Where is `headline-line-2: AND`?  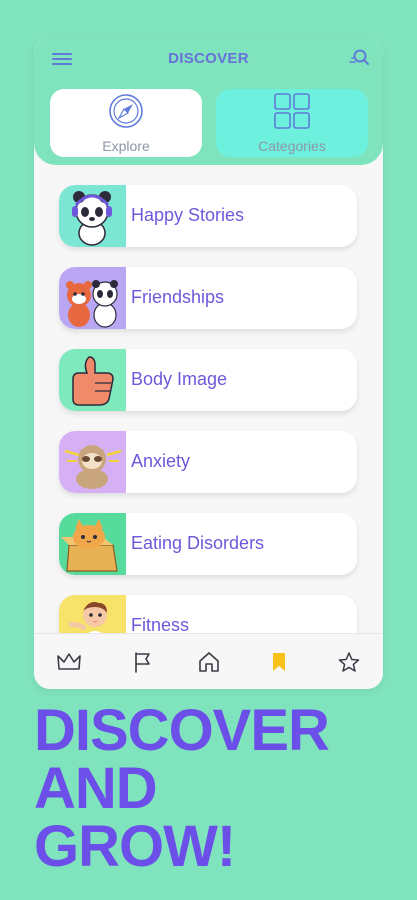
headline-line-2: AND is located at coordinates (96, 788).